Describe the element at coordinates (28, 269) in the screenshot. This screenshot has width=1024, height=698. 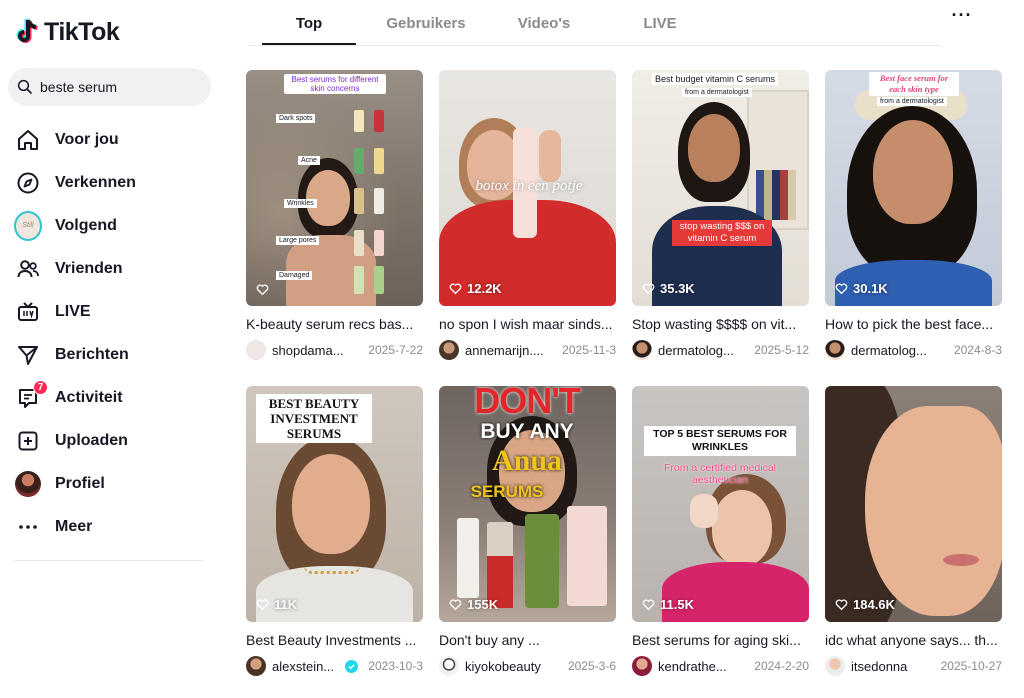
I see `friends-icon` at that location.